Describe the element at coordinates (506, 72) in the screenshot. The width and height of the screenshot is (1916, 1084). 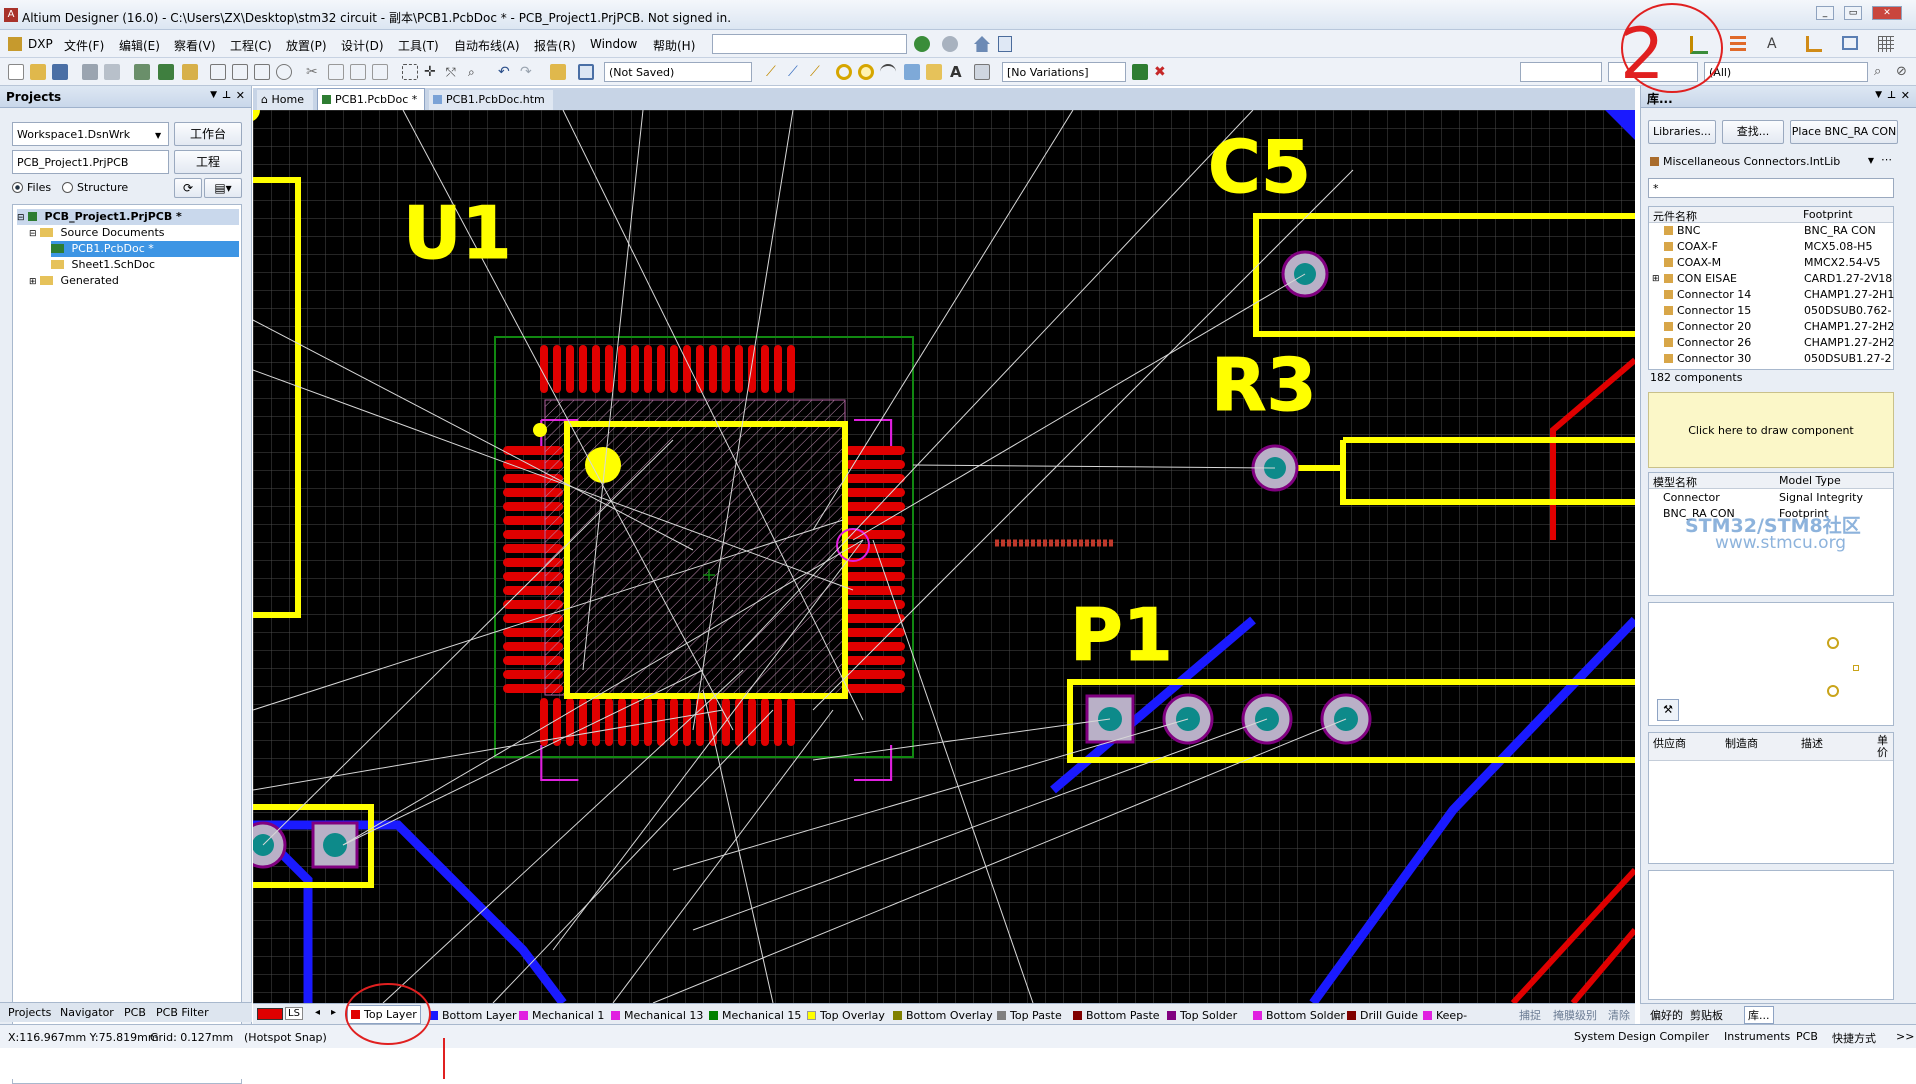
I see `undo-icon: ↶` at that location.